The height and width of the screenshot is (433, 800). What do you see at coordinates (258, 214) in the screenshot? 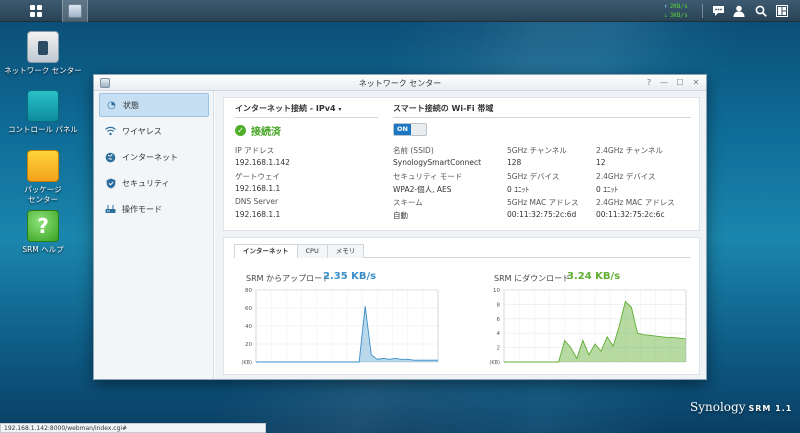
I see `dns-server-value: 192.168.1.1` at bounding box center [258, 214].